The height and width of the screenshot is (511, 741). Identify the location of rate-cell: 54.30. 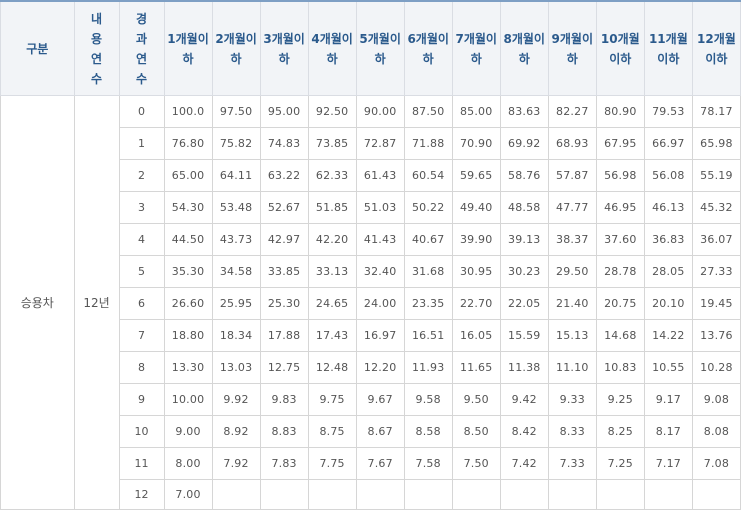
(188, 207).